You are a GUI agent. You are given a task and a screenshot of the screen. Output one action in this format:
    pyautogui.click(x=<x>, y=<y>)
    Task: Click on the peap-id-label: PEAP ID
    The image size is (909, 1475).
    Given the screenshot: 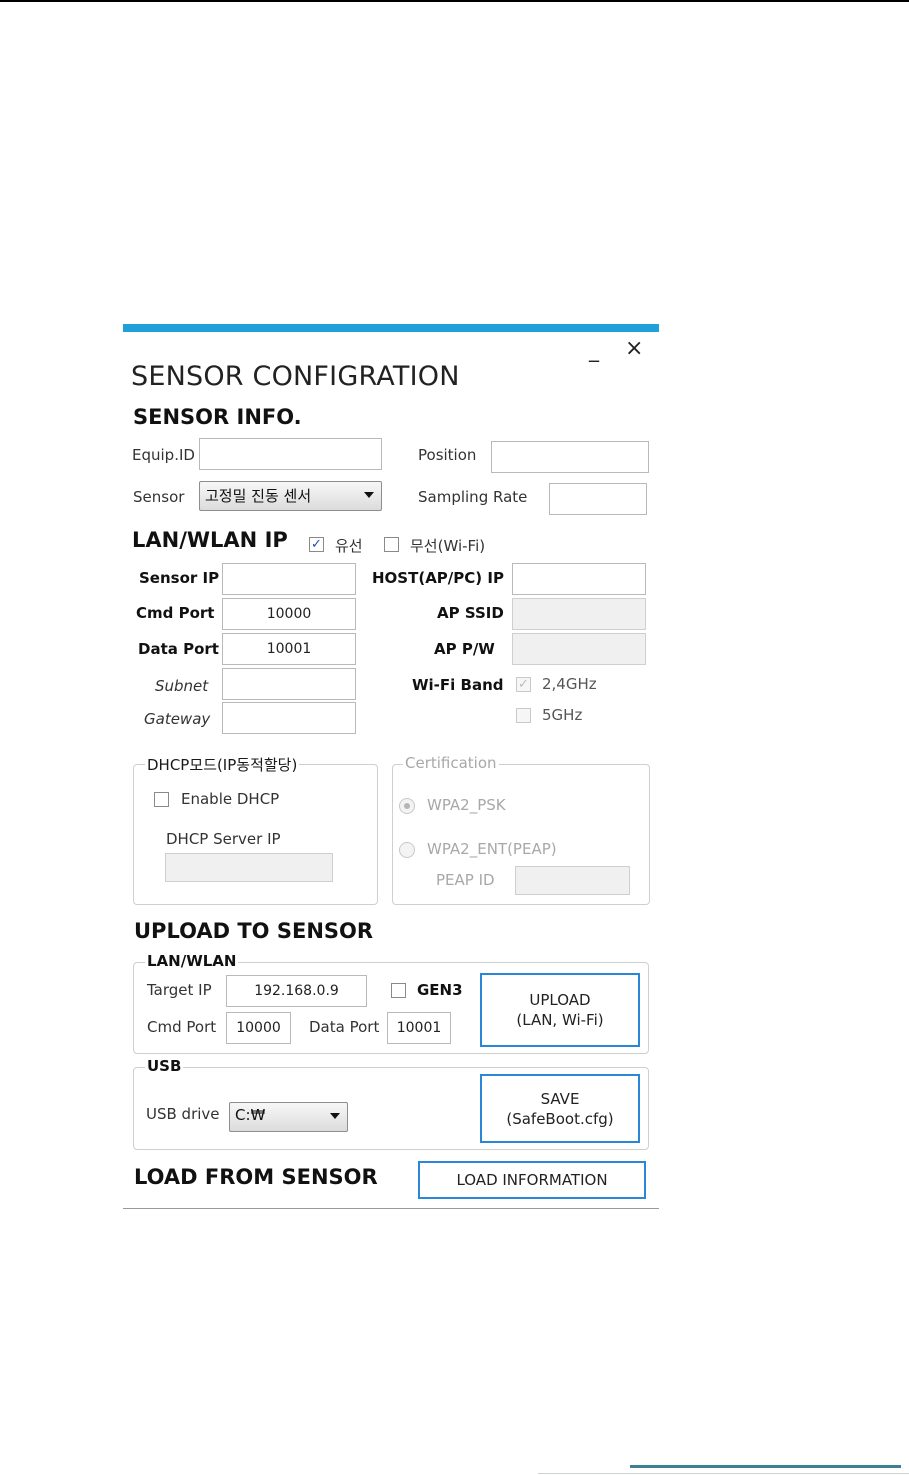 What is the action you would take?
    pyautogui.click(x=465, y=880)
    